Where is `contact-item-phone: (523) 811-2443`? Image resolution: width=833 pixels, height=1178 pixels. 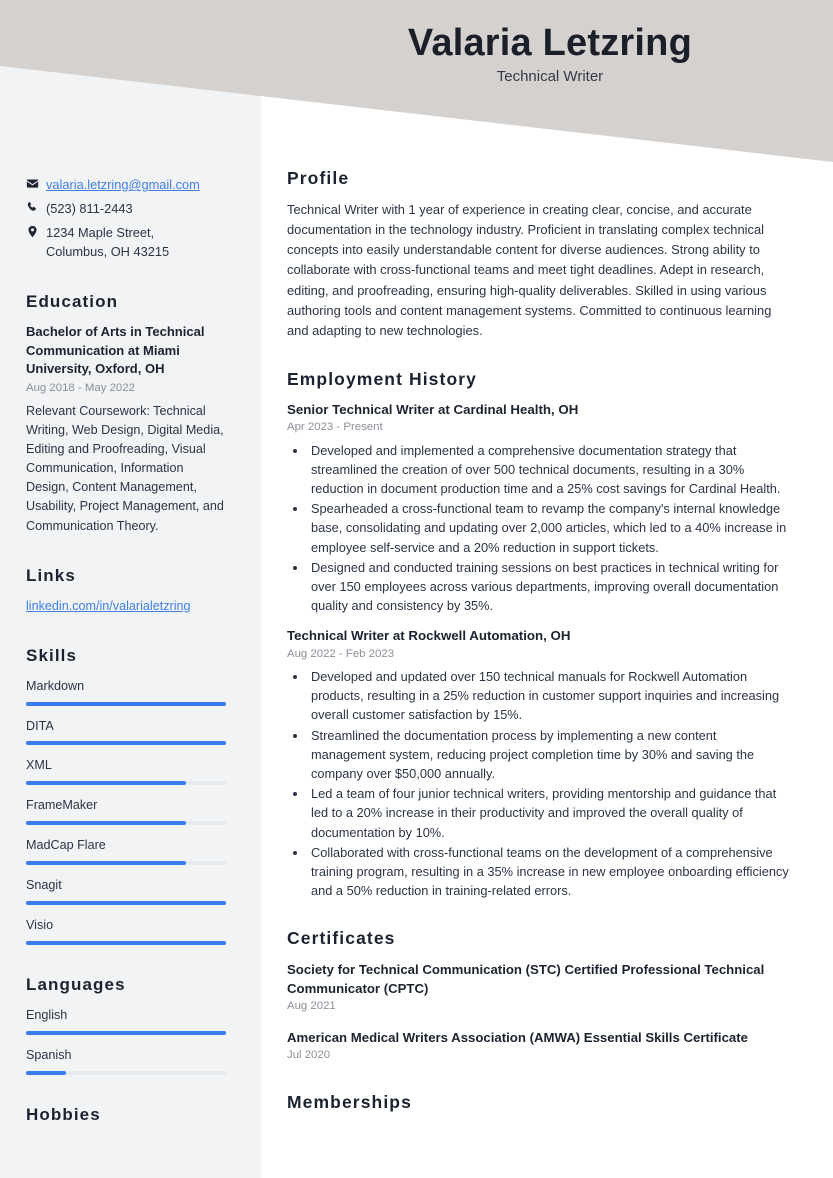
contact-item-phone: (523) 811-2443 is located at coordinates (126, 209).